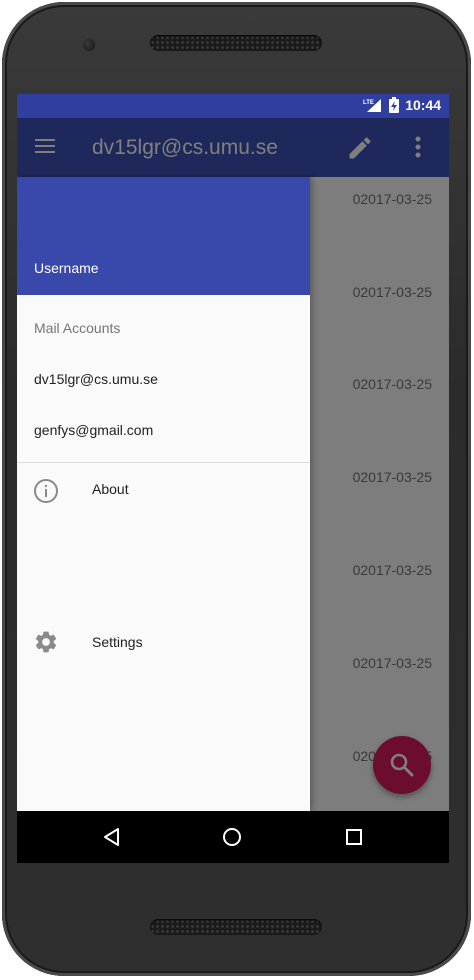 The height and width of the screenshot is (980, 474). I want to click on recents-icon, so click(354, 837).